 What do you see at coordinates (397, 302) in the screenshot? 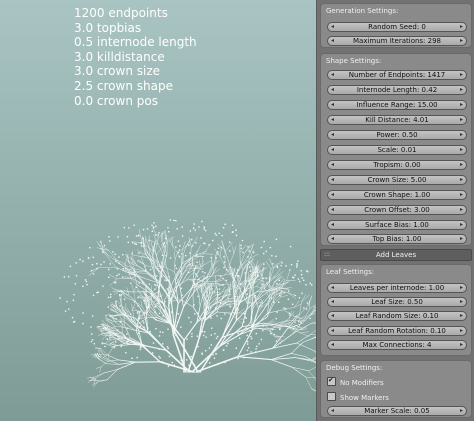
I see `leaf-size-field: ◂ Leaf Size: 0.50 ▸` at bounding box center [397, 302].